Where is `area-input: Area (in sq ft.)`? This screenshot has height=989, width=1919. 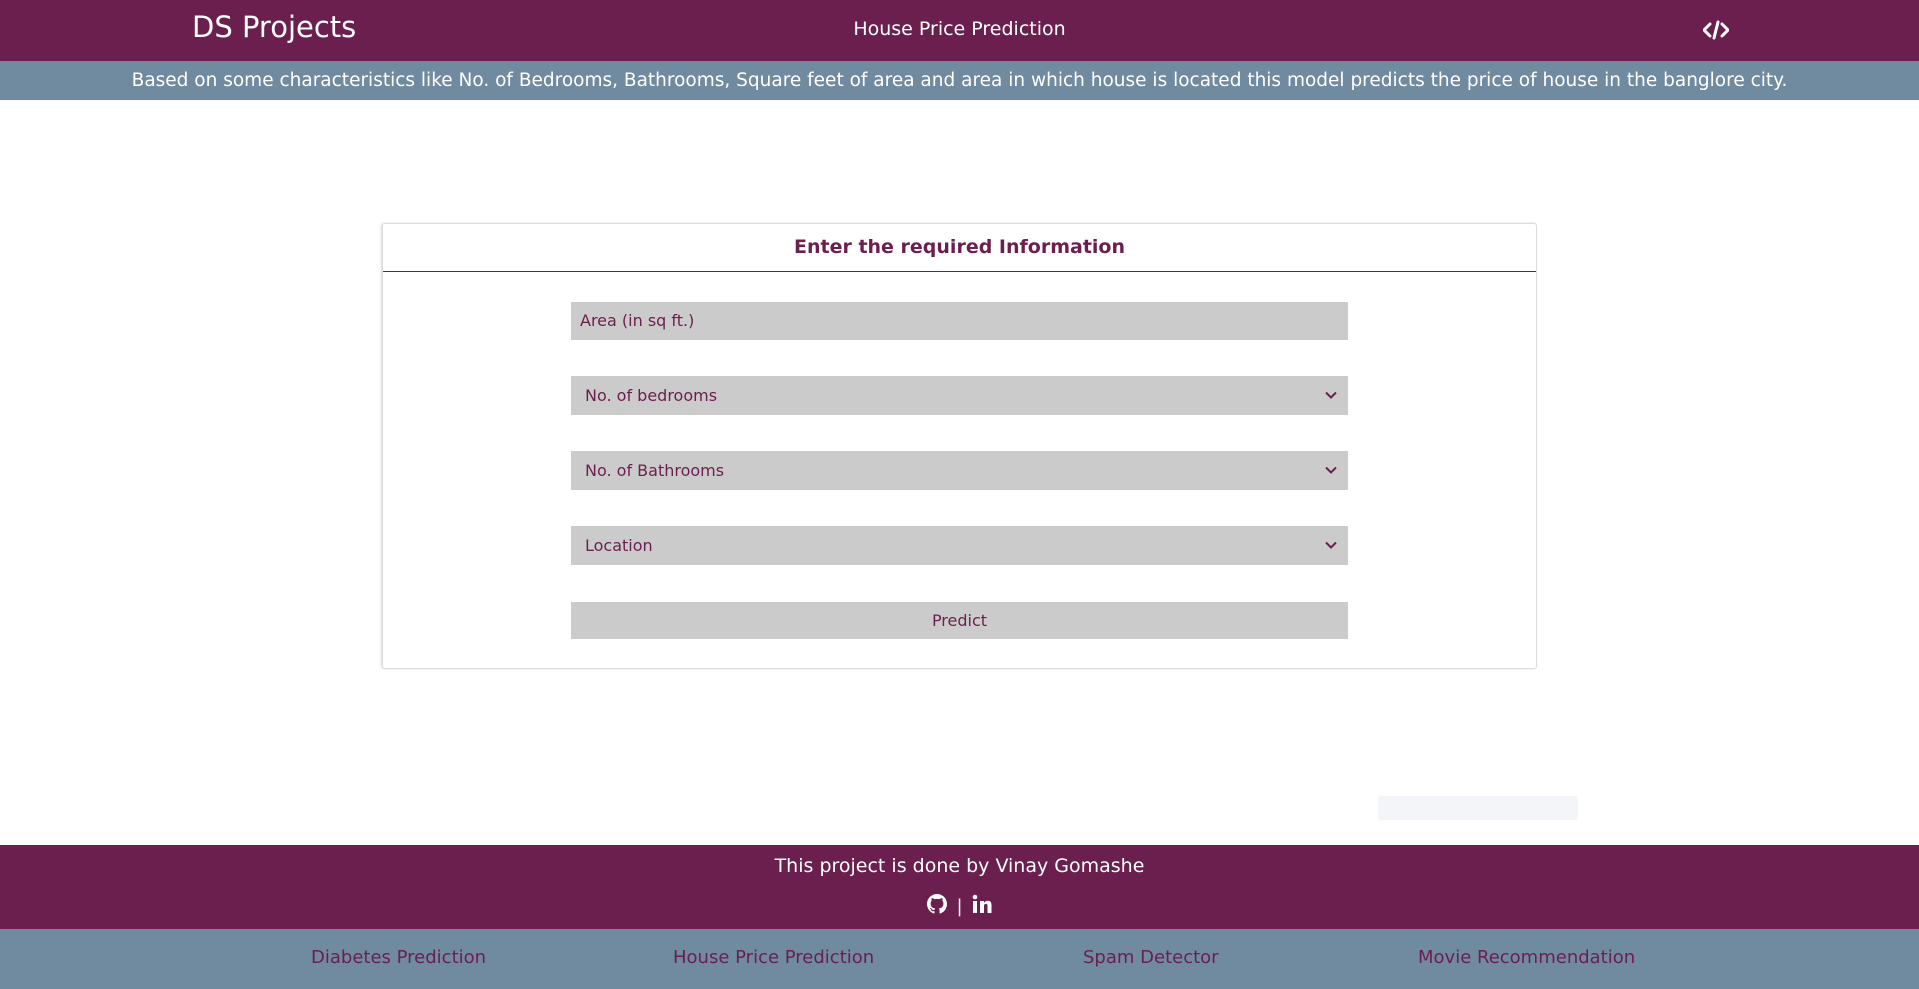 area-input: Area (in sq ft.) is located at coordinates (959, 321).